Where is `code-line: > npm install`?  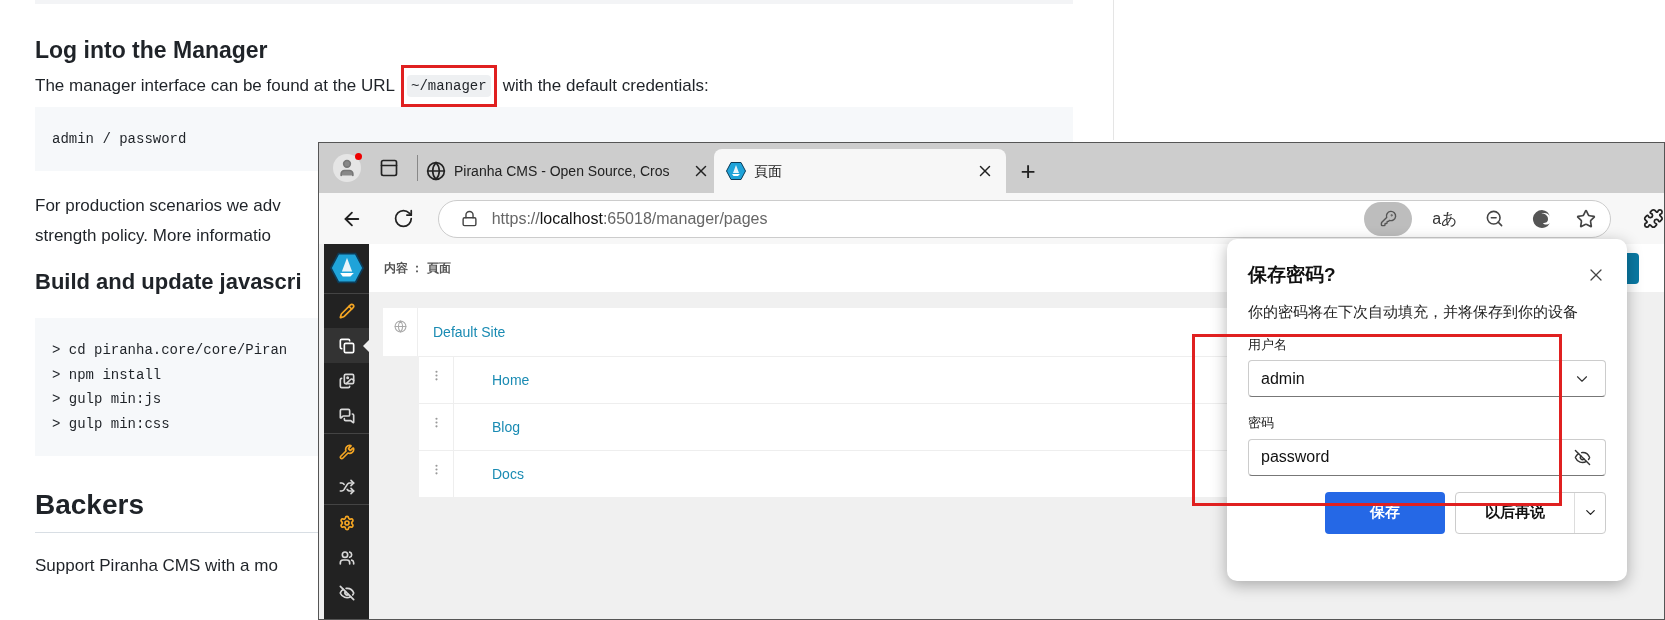 code-line: > npm install is located at coordinates (107, 375).